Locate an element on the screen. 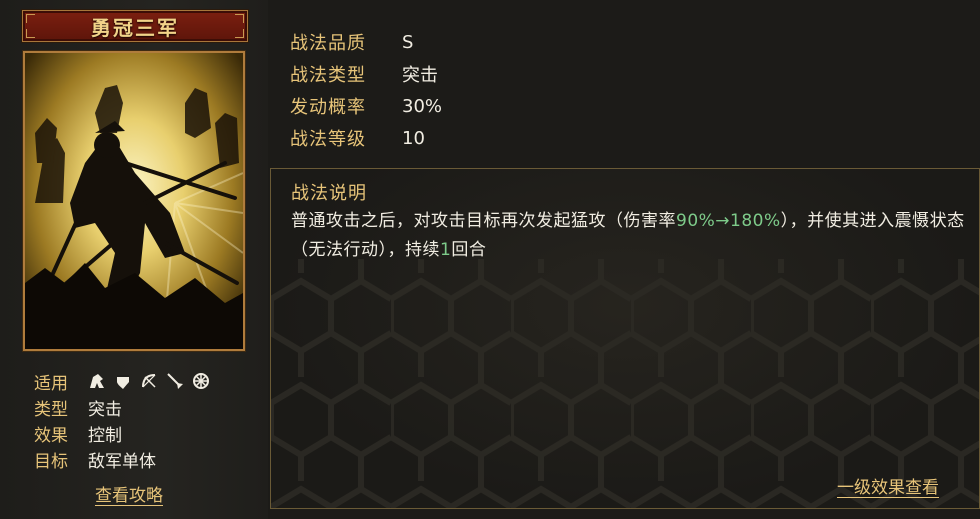  effect-label: 效果 is located at coordinates (51, 435).